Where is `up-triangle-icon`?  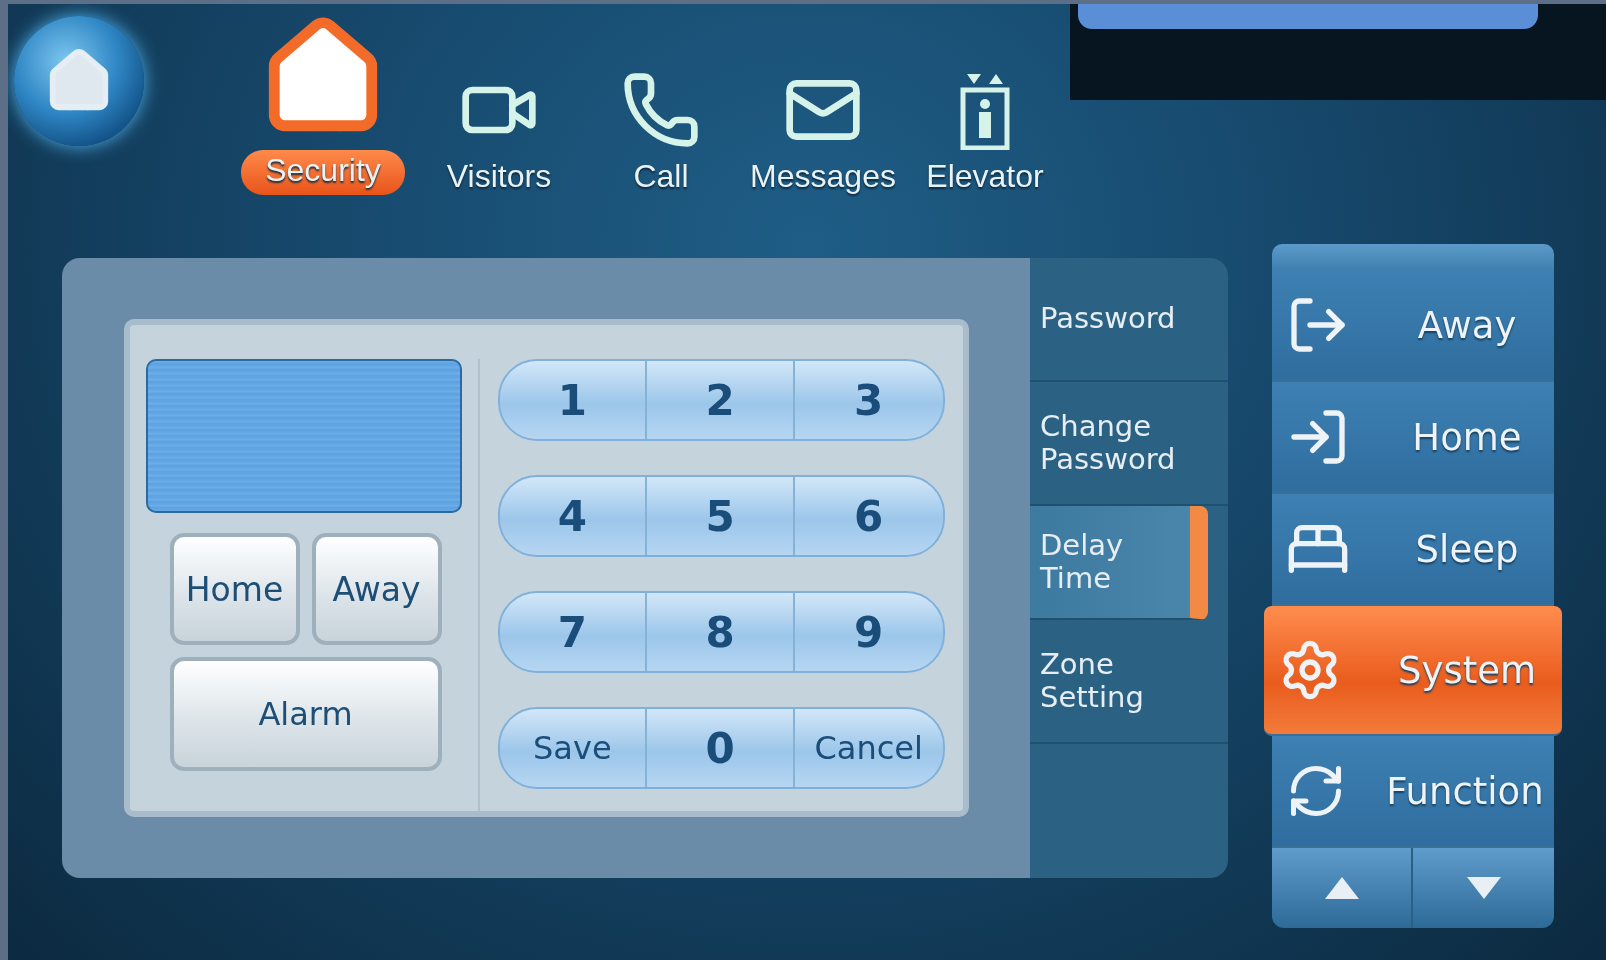 up-triangle-icon is located at coordinates (1341, 888).